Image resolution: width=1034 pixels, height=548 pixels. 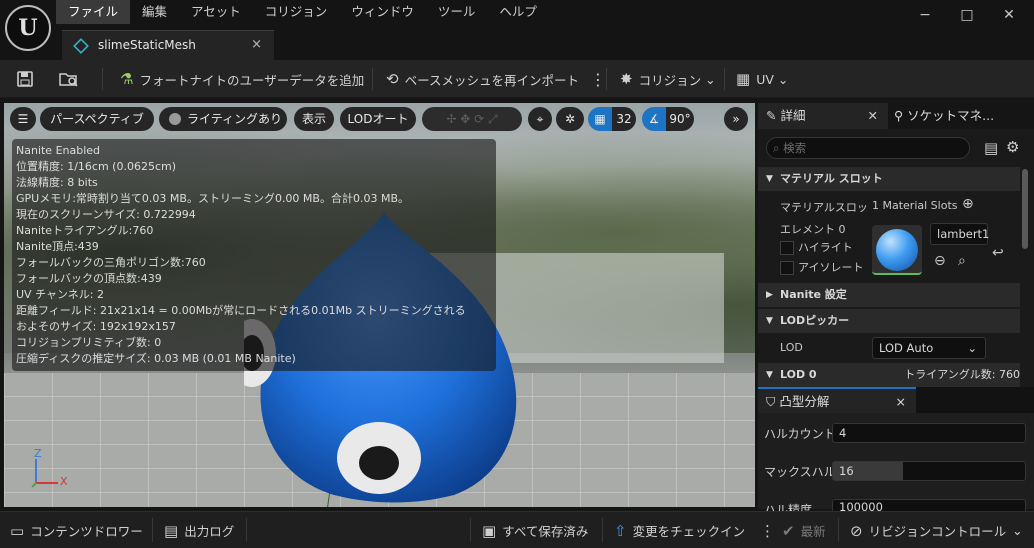 What do you see at coordinates (813, 229) in the screenshot?
I see `element-label: エレメント 0` at bounding box center [813, 229].